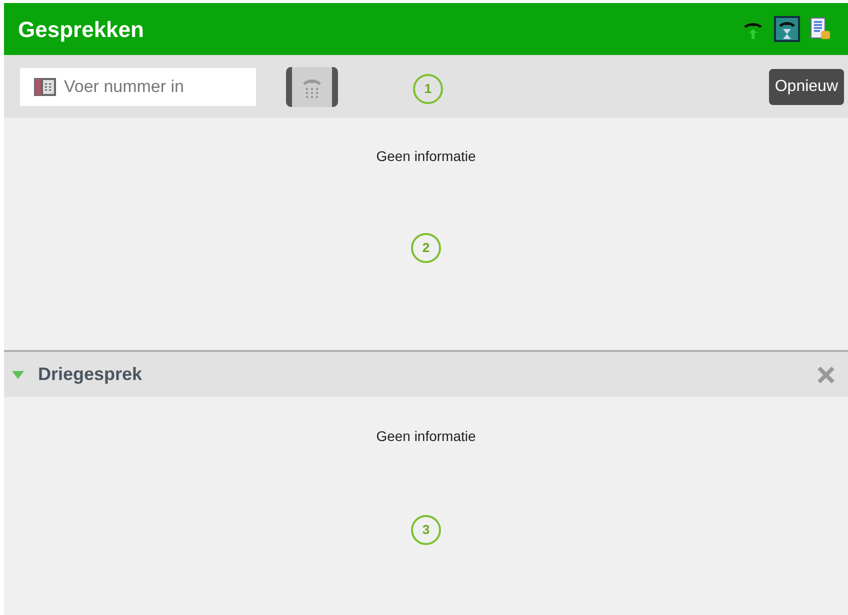 The width and height of the screenshot is (848, 615). Describe the element at coordinates (426, 530) in the screenshot. I see `callout-badge: 3` at that location.